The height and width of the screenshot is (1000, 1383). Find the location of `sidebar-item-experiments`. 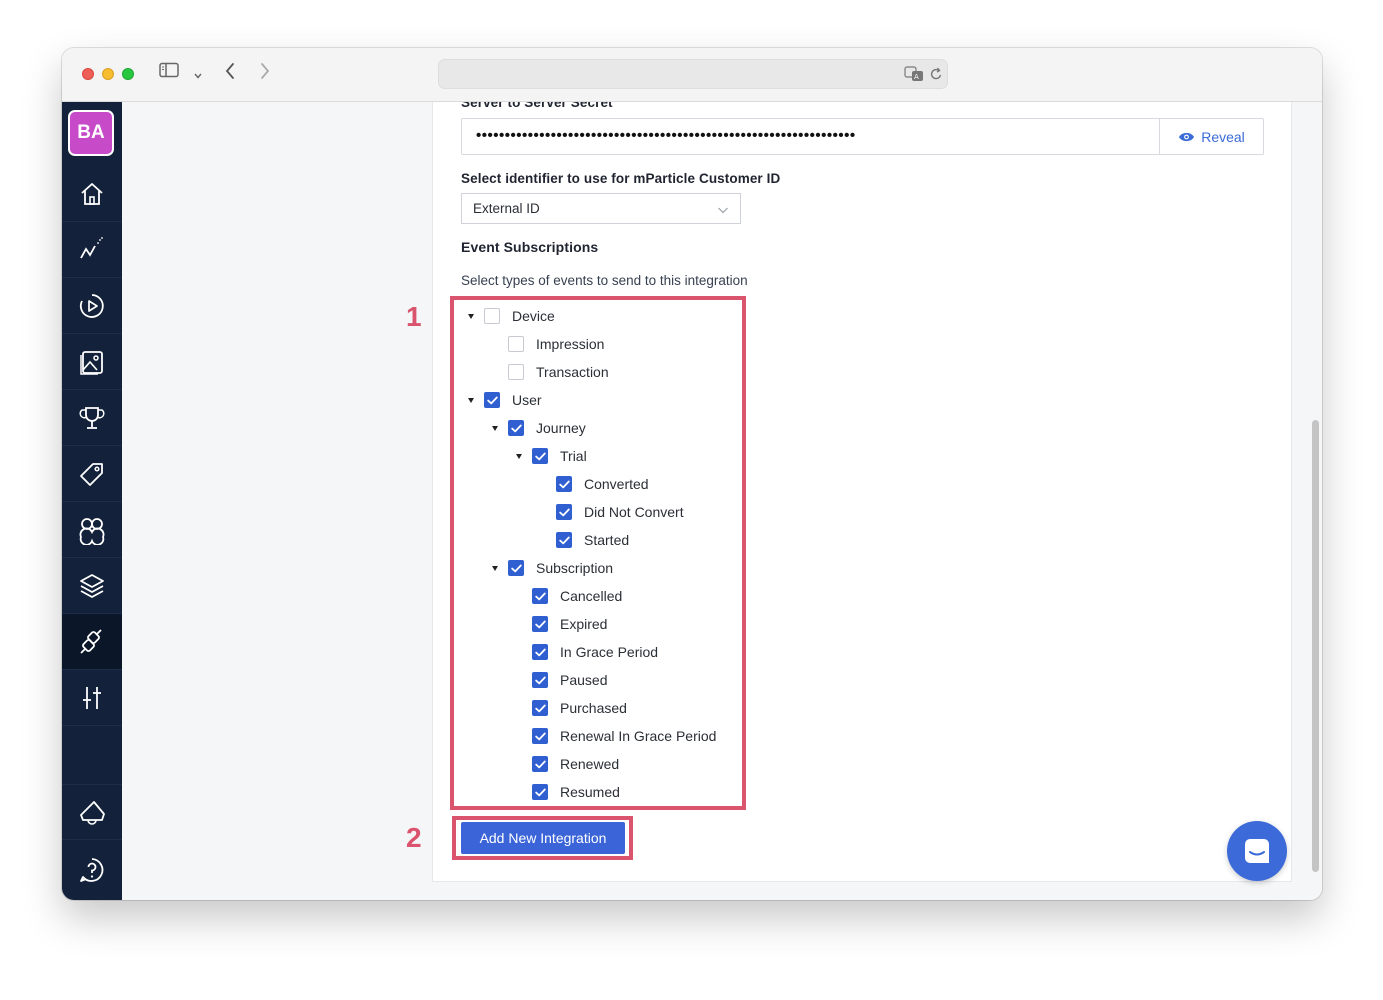

sidebar-item-experiments is located at coordinates (92, 306).